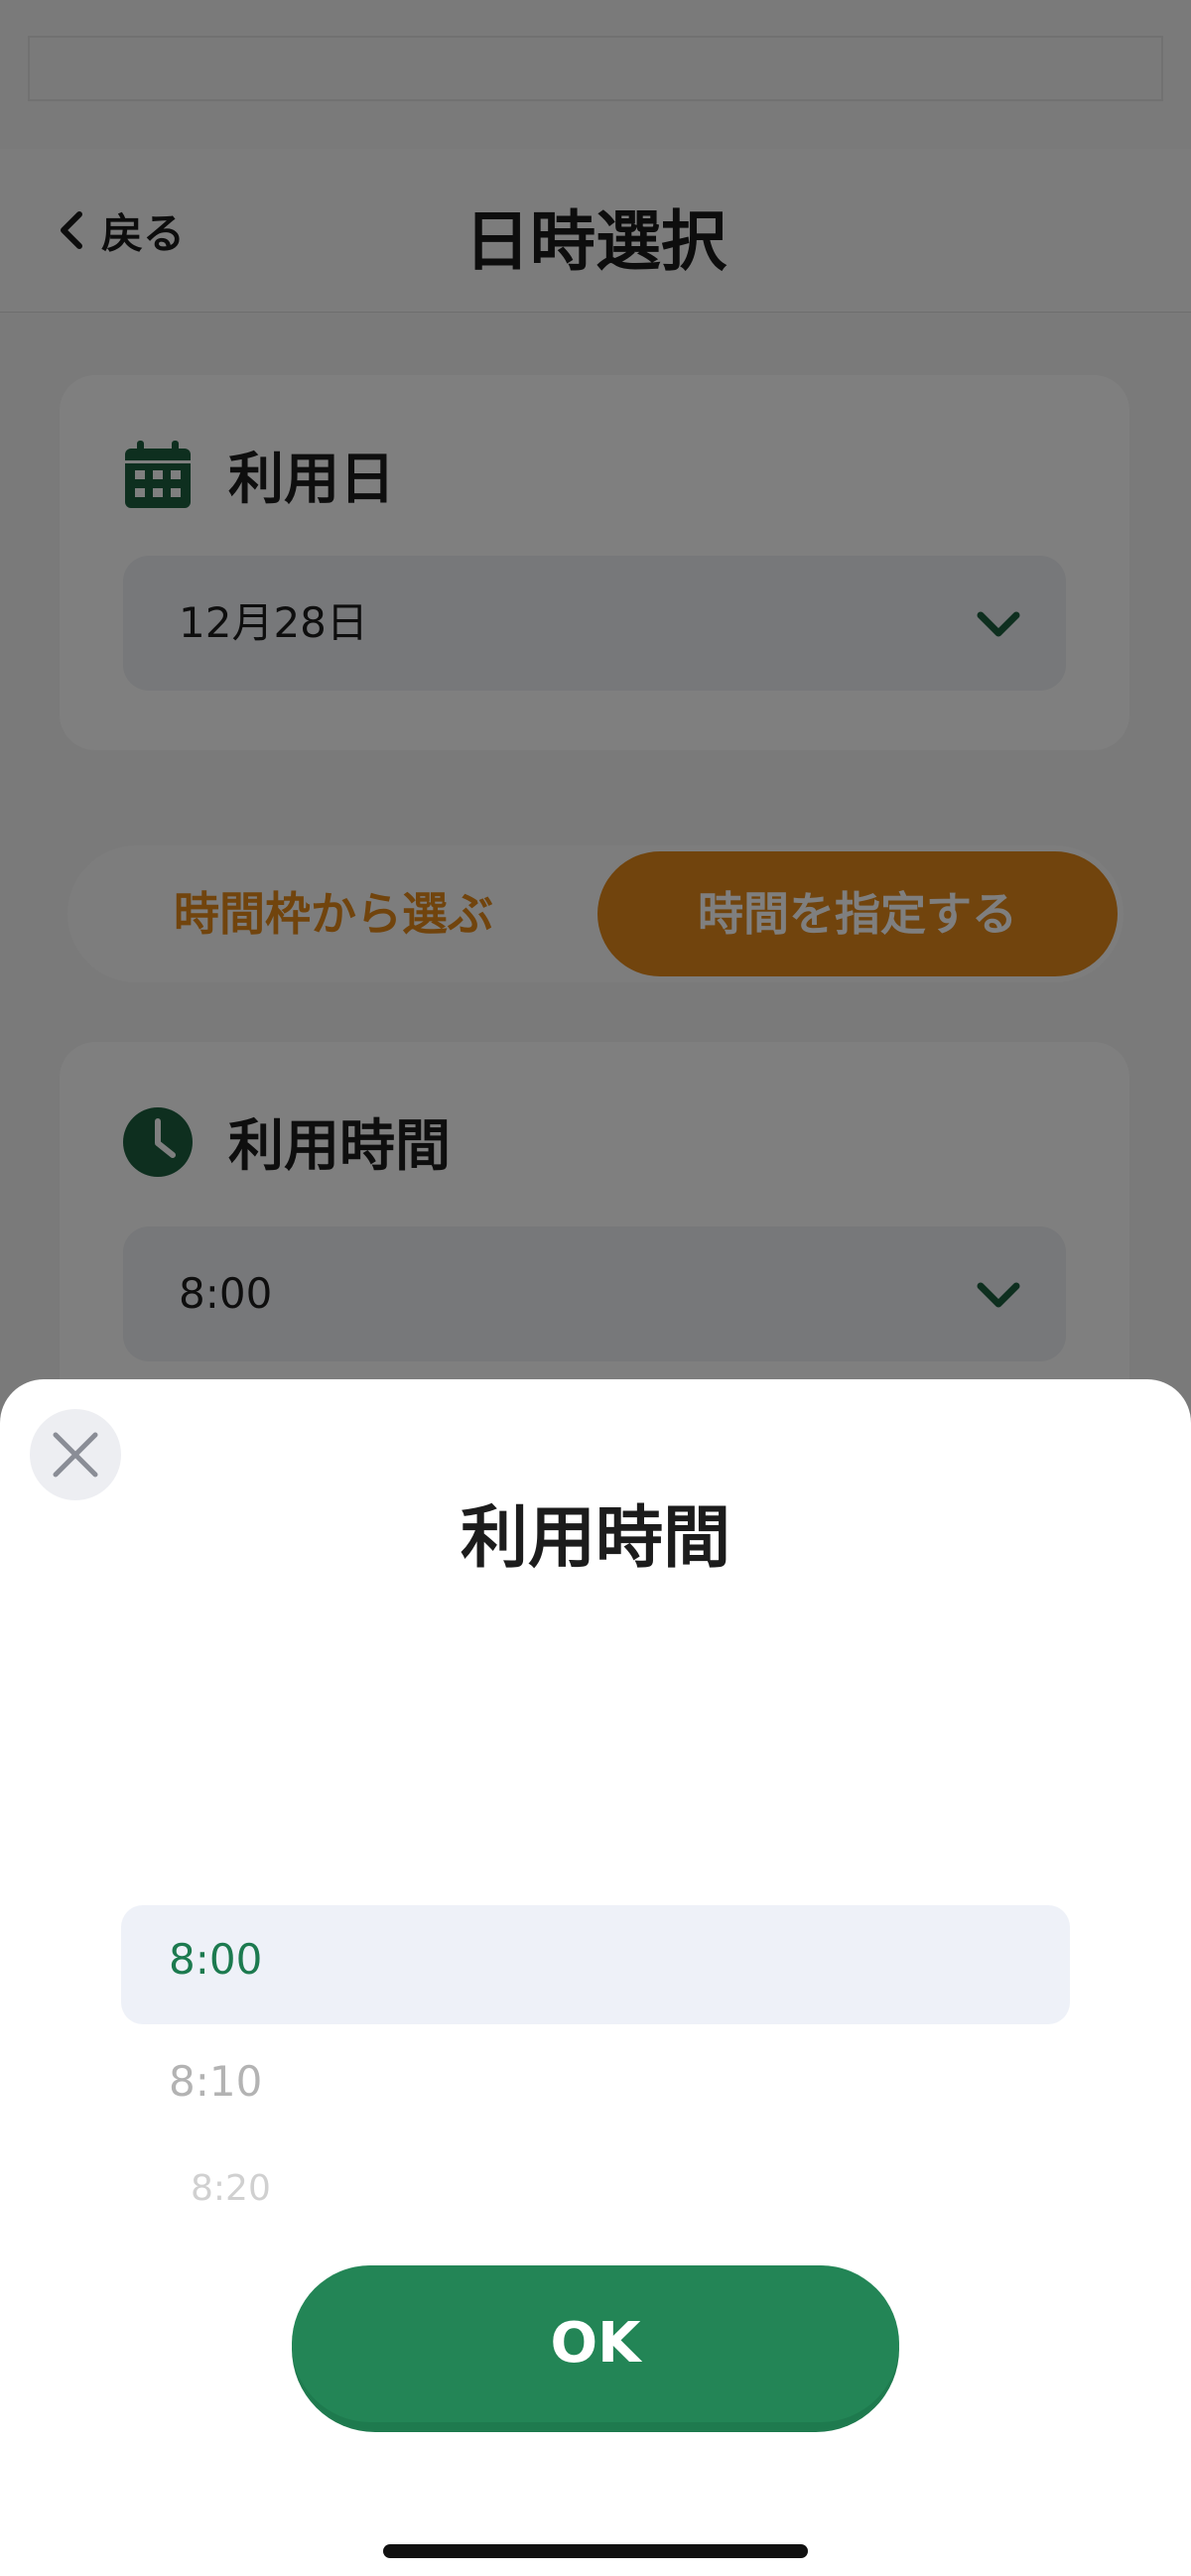 The width and height of the screenshot is (1191, 2576). What do you see at coordinates (215, 1960) in the screenshot?
I see `picker-option-selected: 8:00` at bounding box center [215, 1960].